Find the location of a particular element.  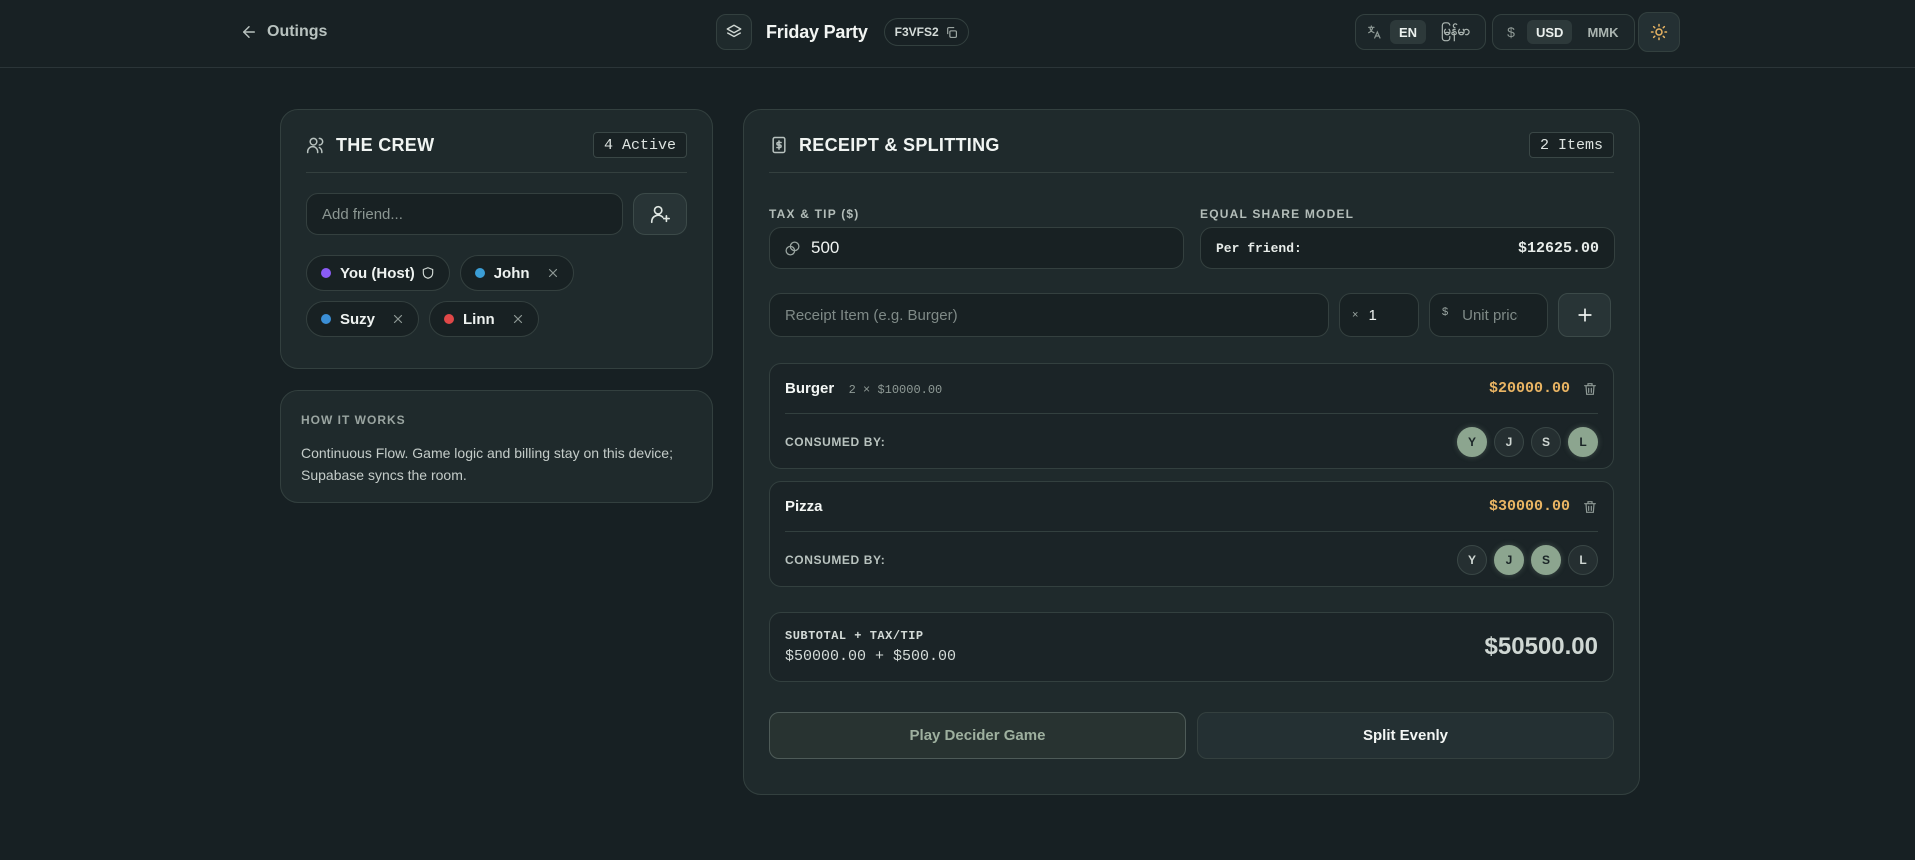

translate-icon is located at coordinates (1374, 32).